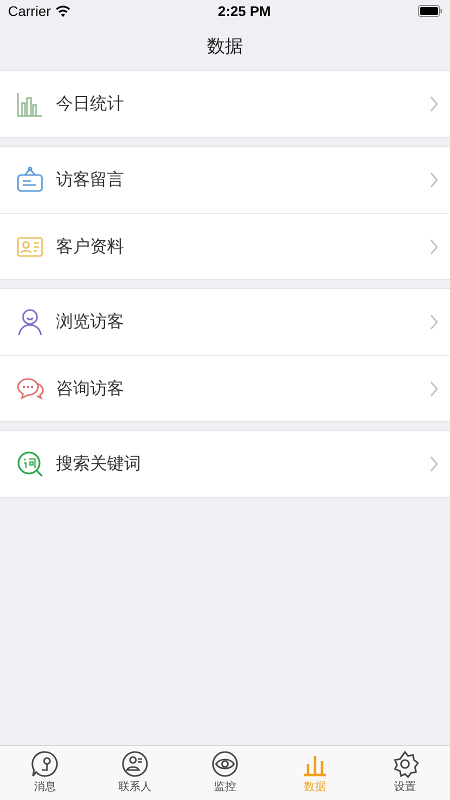 Image resolution: width=450 pixels, height=800 pixels. What do you see at coordinates (90, 104) in the screenshot?
I see `row-label: 今日统计` at bounding box center [90, 104].